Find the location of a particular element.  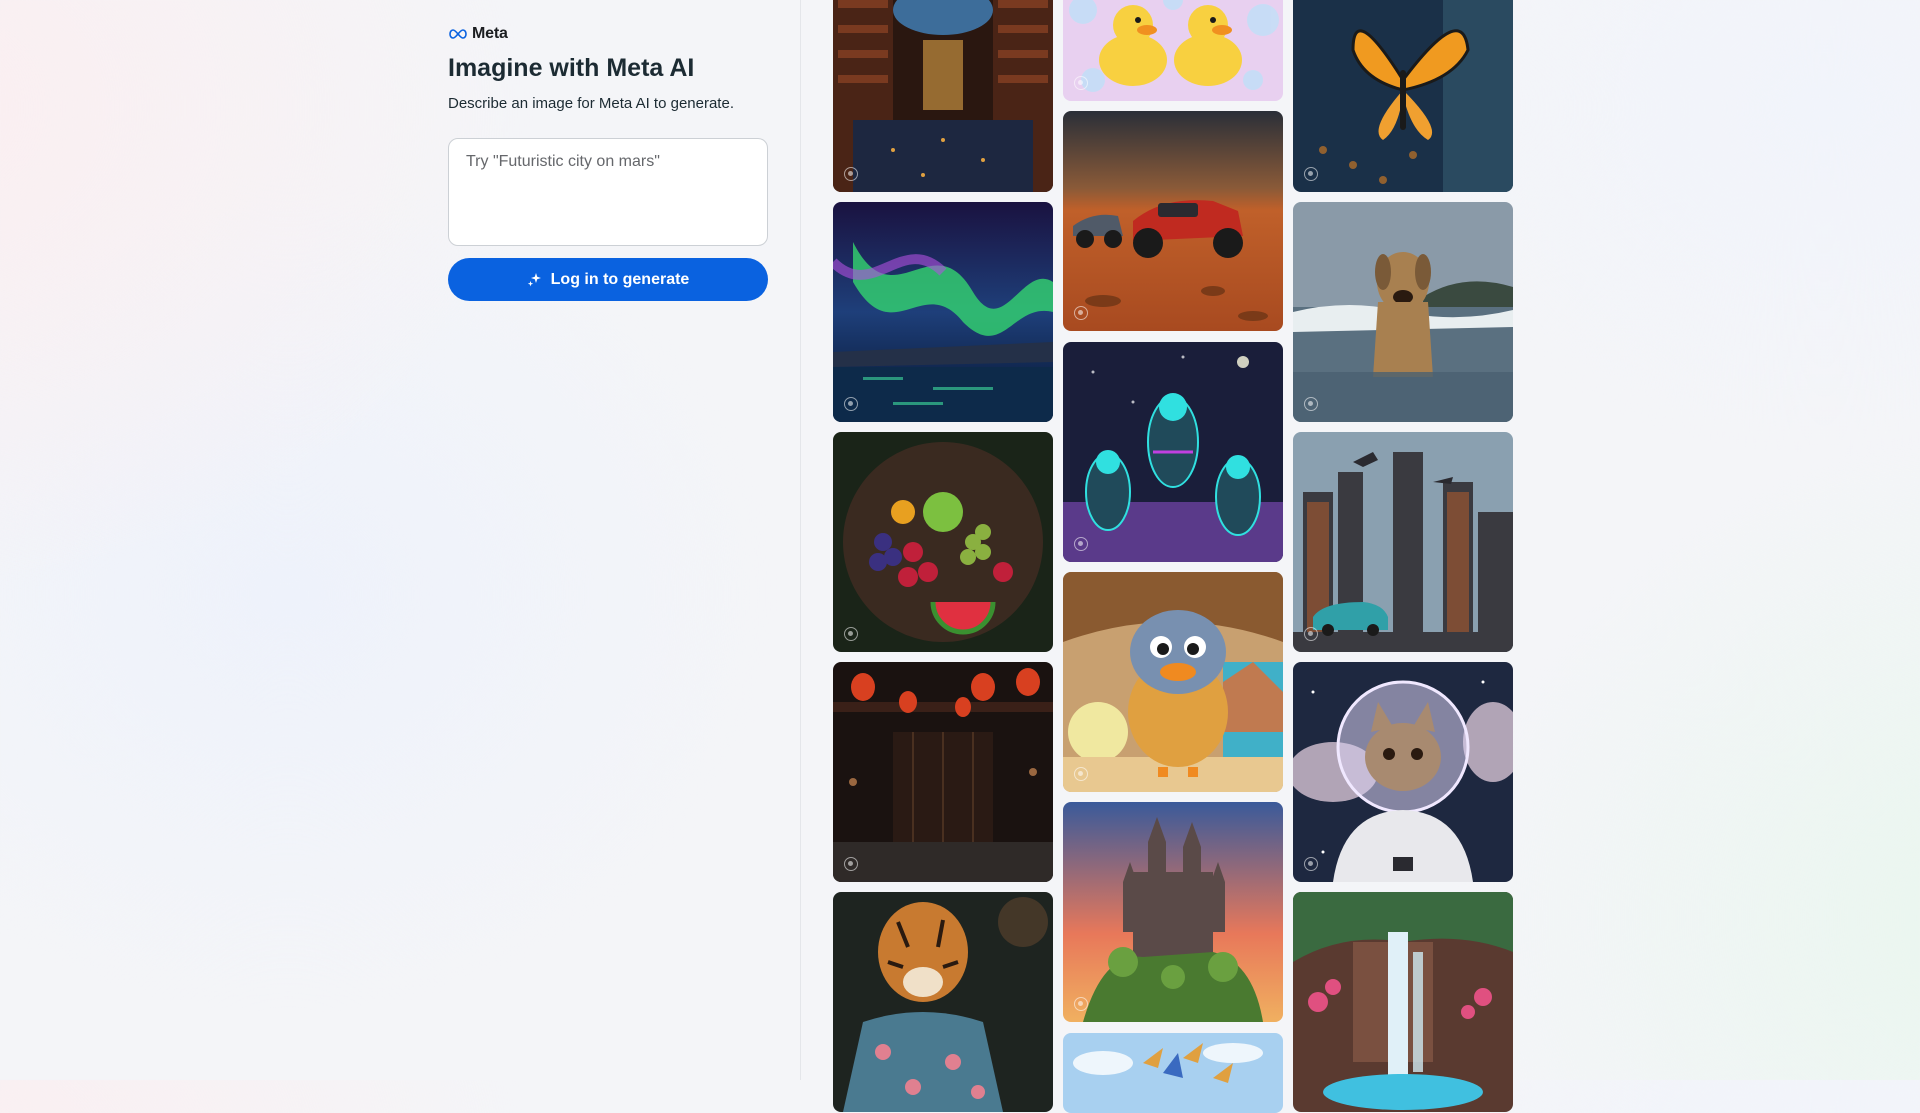

mars-car-image is located at coordinates (1173, 221).